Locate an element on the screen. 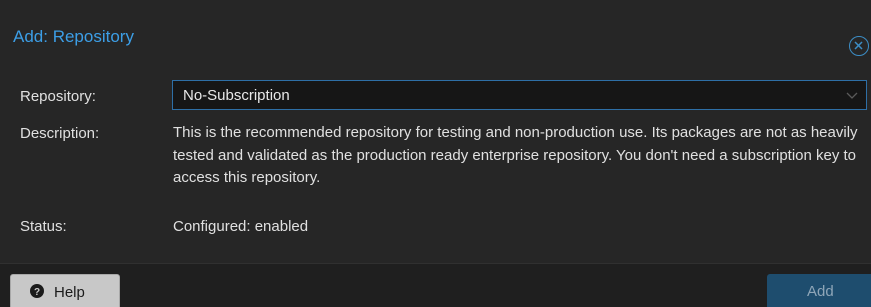 This screenshot has height=307, width=871. help-button: ? Help is located at coordinates (65, 290).